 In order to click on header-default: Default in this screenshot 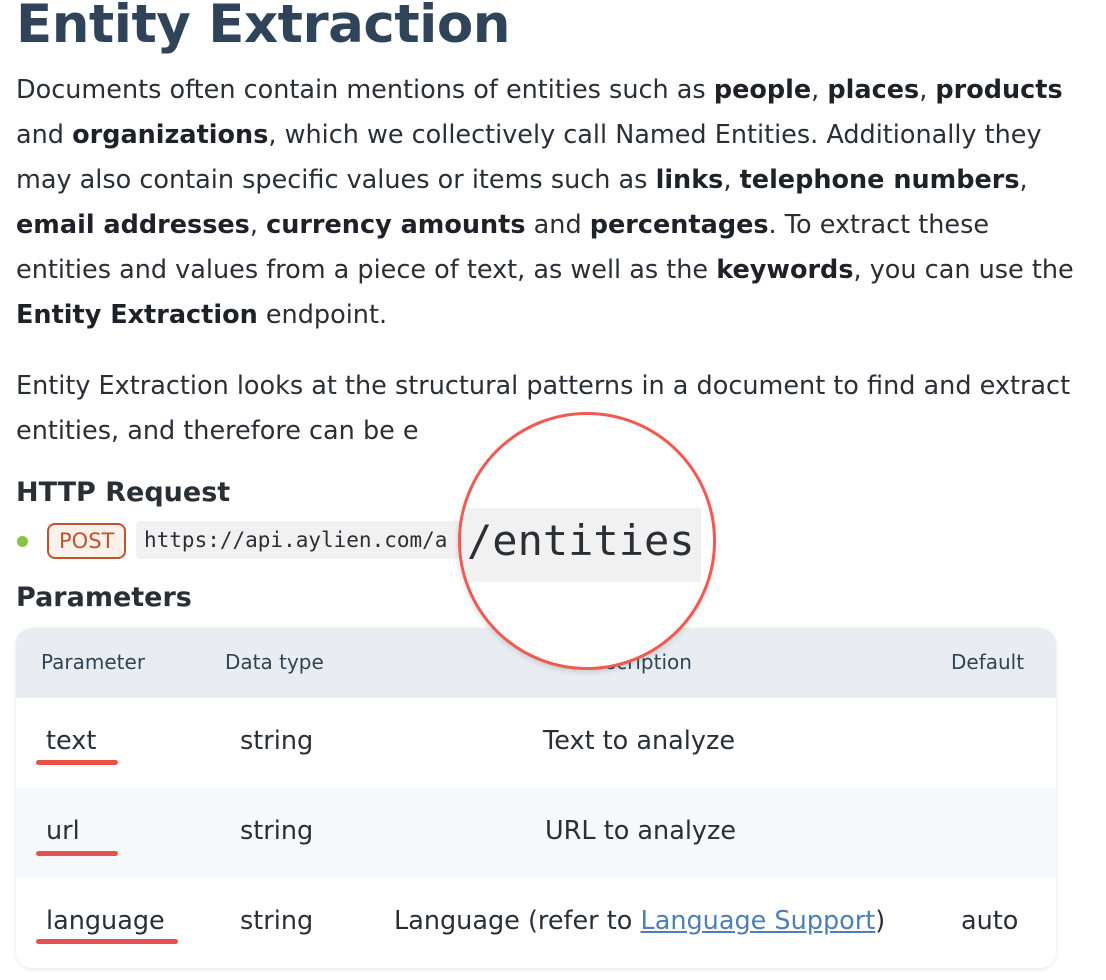, I will do `click(988, 662)`.